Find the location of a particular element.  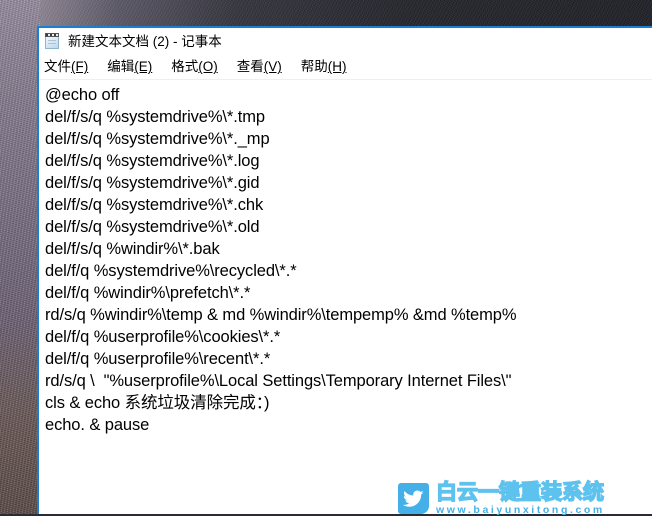

text-line: del/f/s/q %systemdrive%\*.tmp is located at coordinates (155, 117).